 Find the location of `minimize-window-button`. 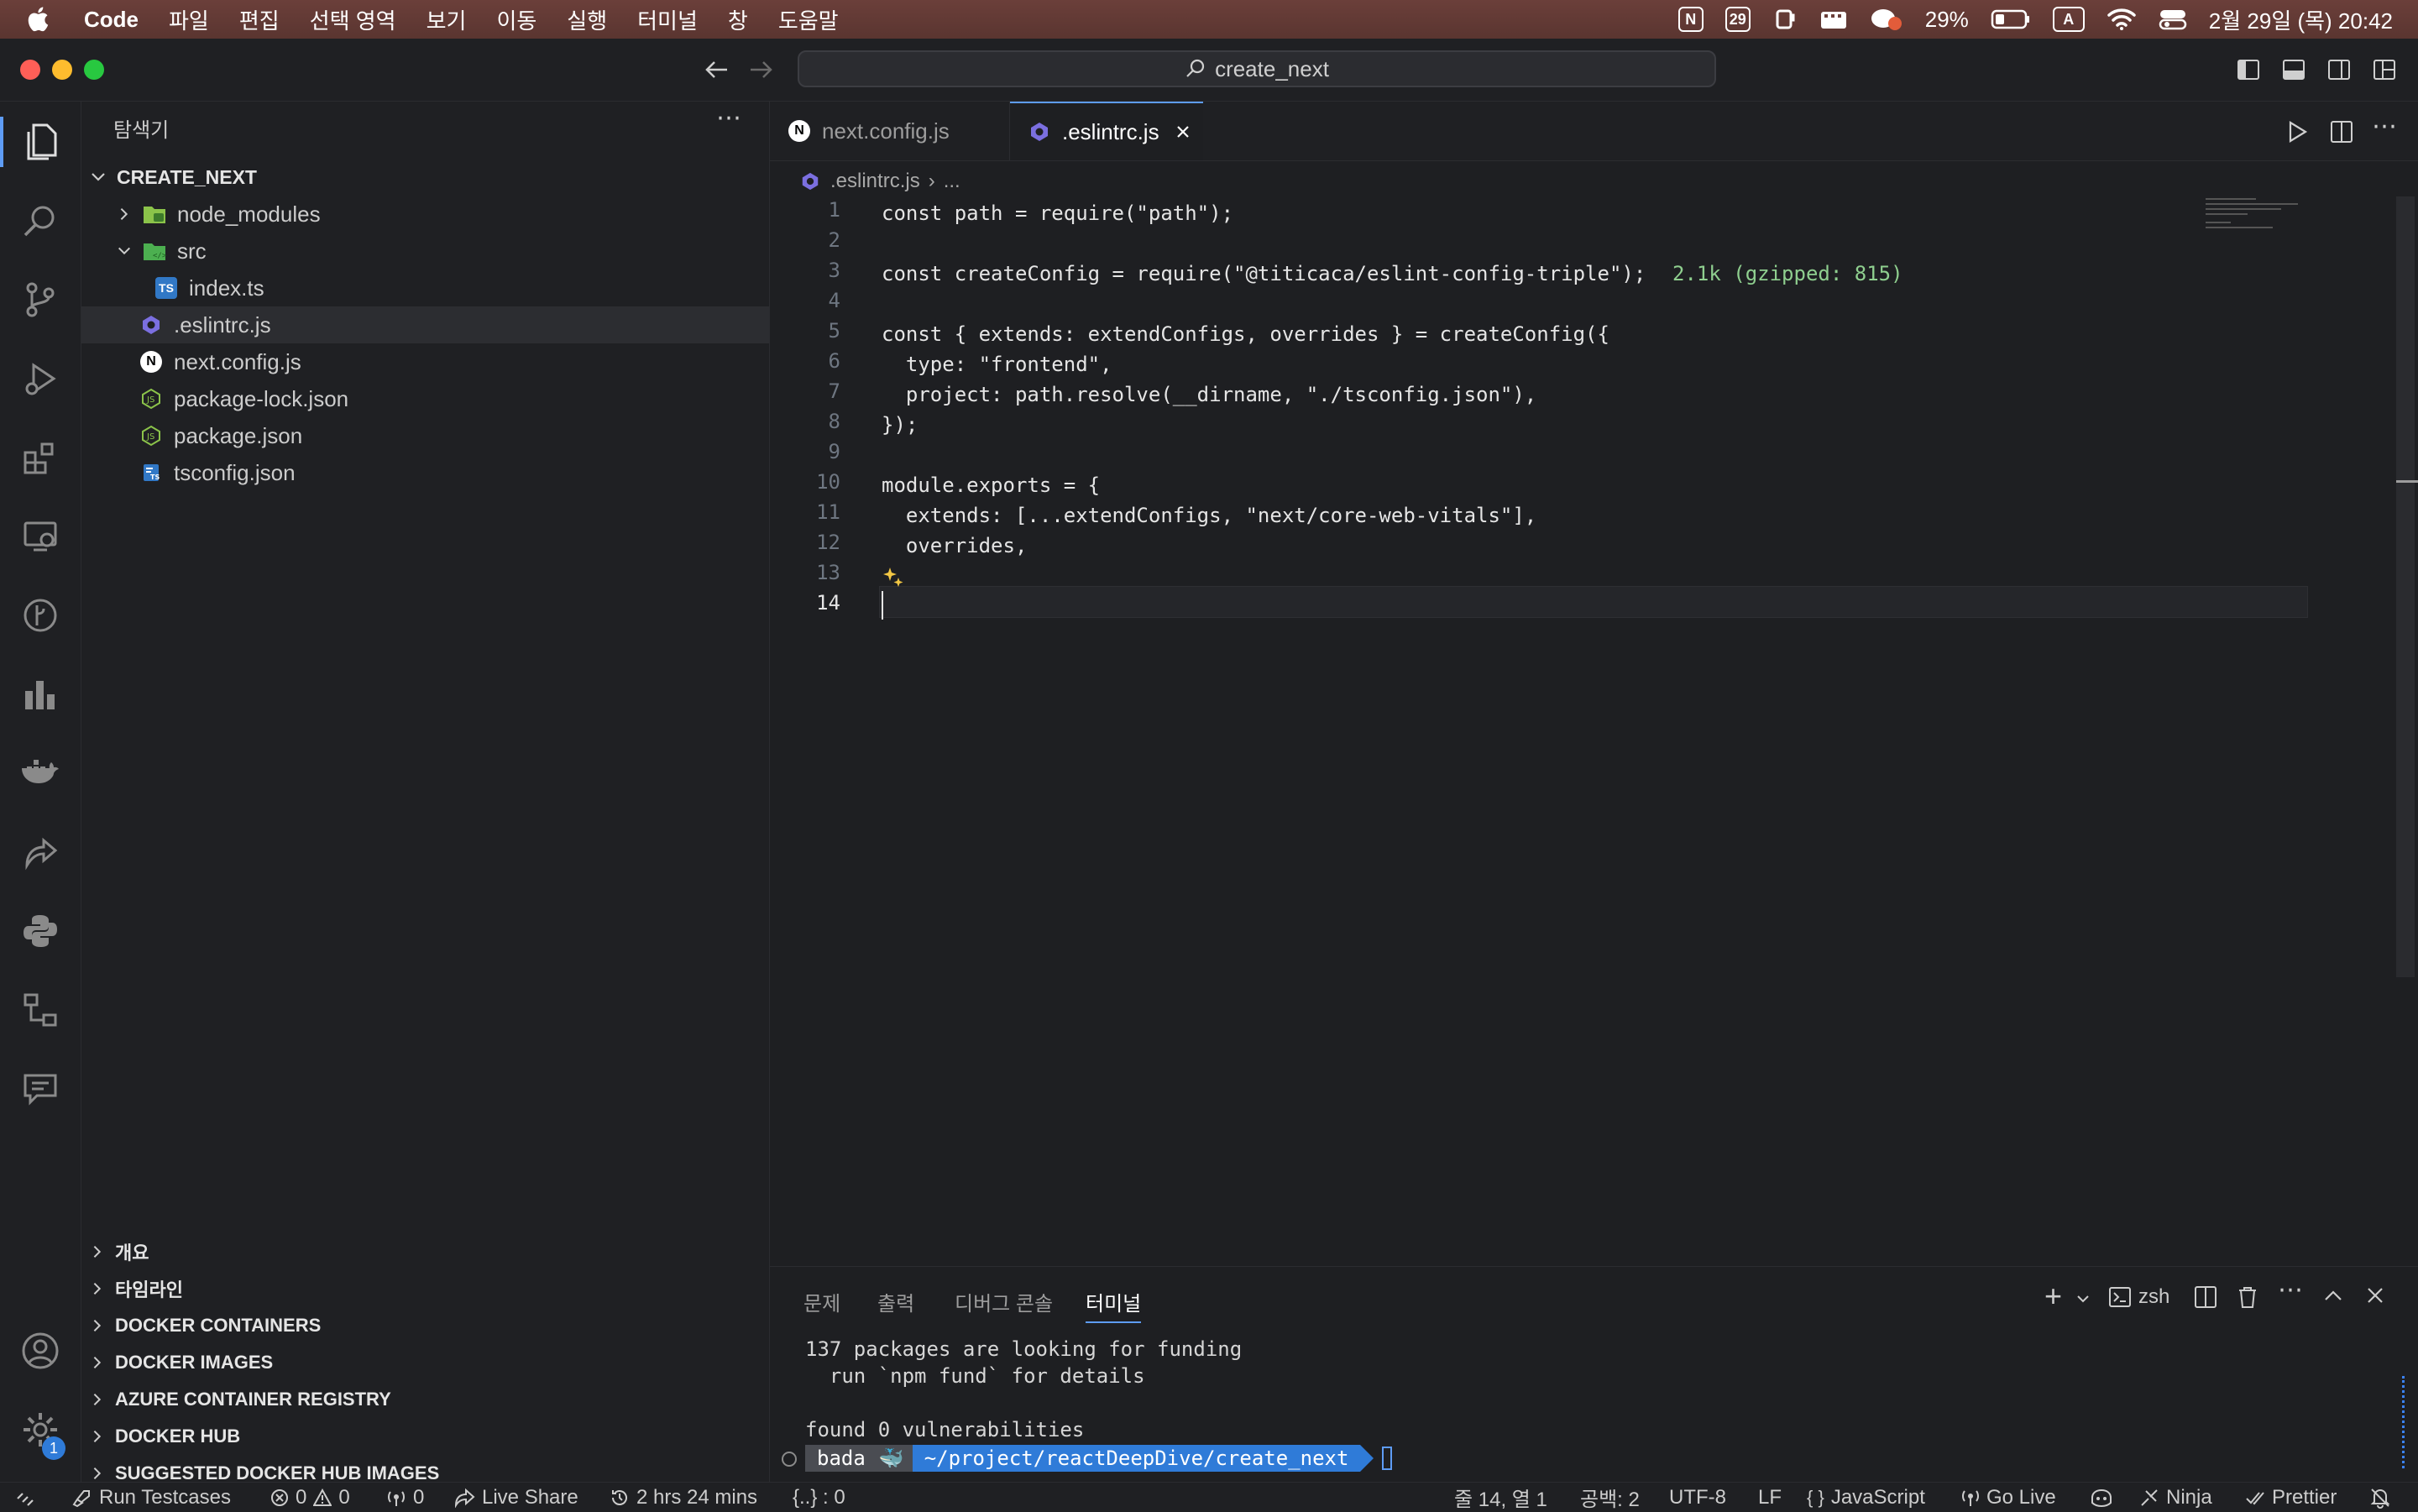

minimize-window-button is located at coordinates (62, 70).